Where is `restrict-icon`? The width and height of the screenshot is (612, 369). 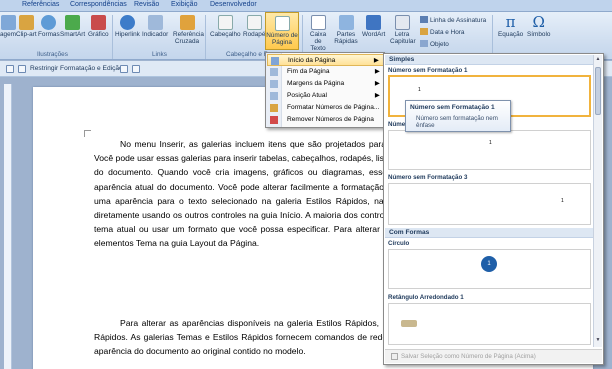
restrict-icon is located at coordinates (22, 69).